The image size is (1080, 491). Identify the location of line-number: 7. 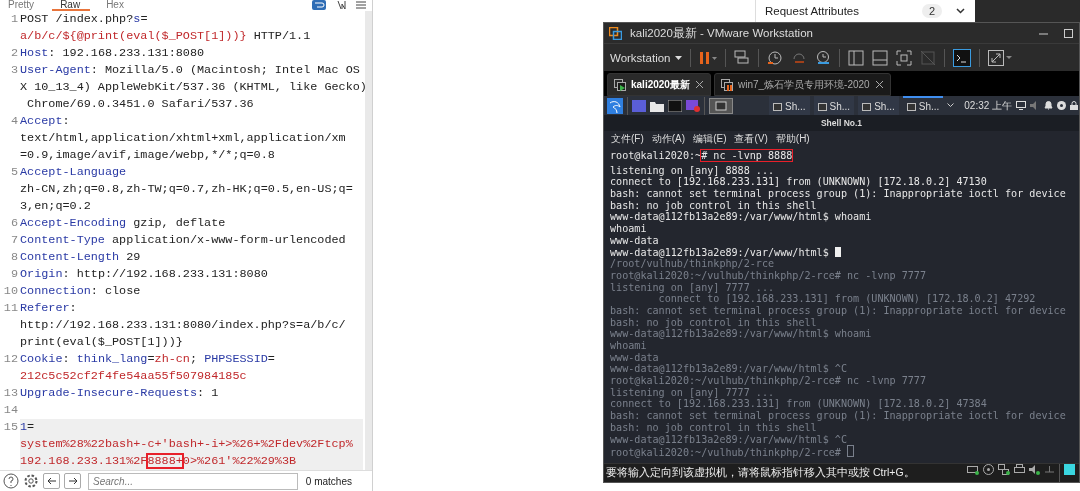
(14, 240).